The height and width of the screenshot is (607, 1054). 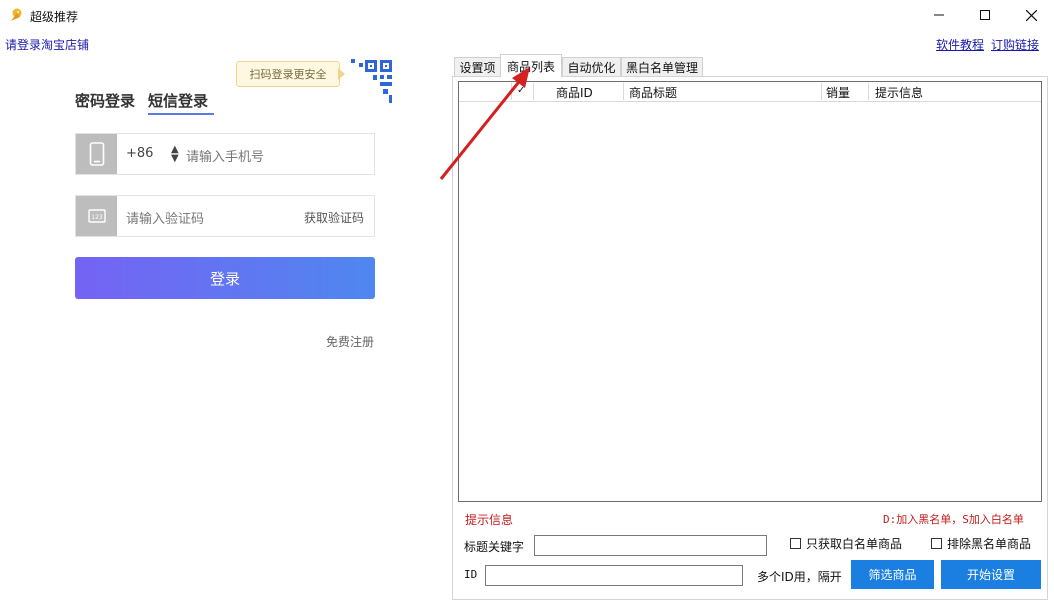 What do you see at coordinates (47, 44) in the screenshot?
I see `login-shop-link: 请登录淘宝店铺` at bounding box center [47, 44].